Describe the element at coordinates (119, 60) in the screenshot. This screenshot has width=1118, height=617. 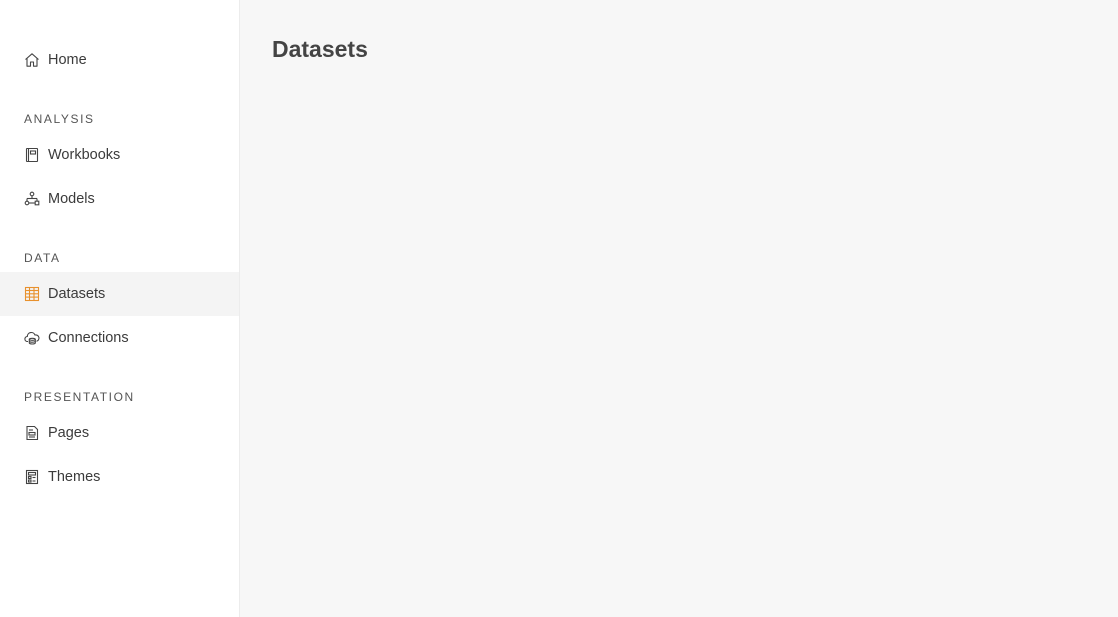
I see `sidebar-item-home: Home` at that location.